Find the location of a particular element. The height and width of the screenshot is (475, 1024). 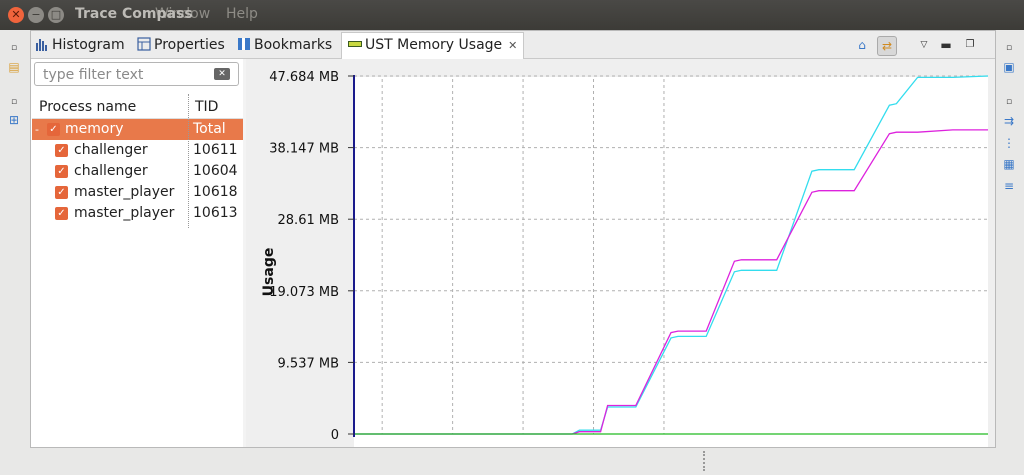

filter-box: ✕ is located at coordinates (136, 74).